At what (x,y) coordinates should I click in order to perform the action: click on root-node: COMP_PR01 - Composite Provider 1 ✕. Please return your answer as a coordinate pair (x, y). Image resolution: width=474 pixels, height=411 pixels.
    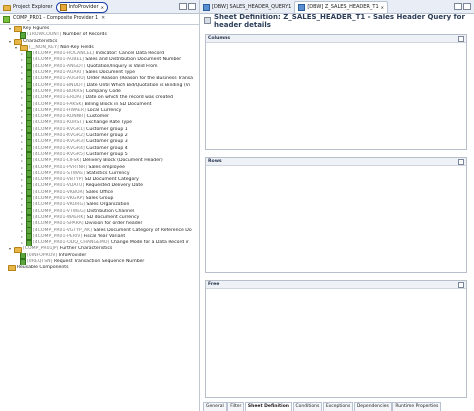
    Looking at the image, I should click on (99, 19).